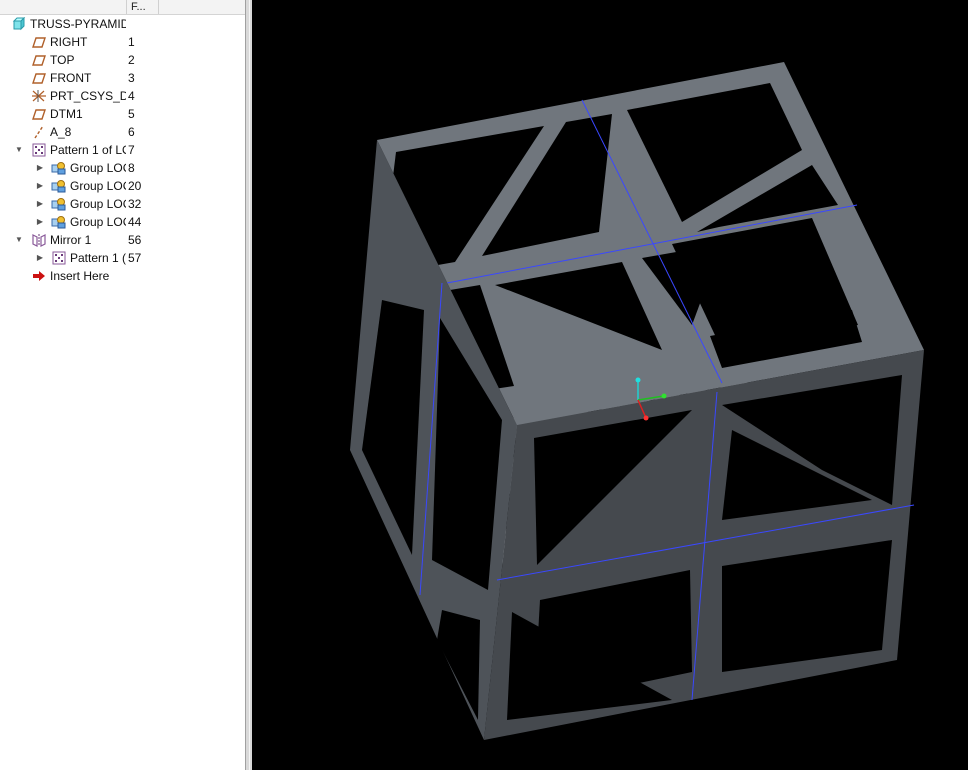 The height and width of the screenshot is (770, 968). Describe the element at coordinates (131, 150) in the screenshot. I see `tree-item-number: 7` at that location.